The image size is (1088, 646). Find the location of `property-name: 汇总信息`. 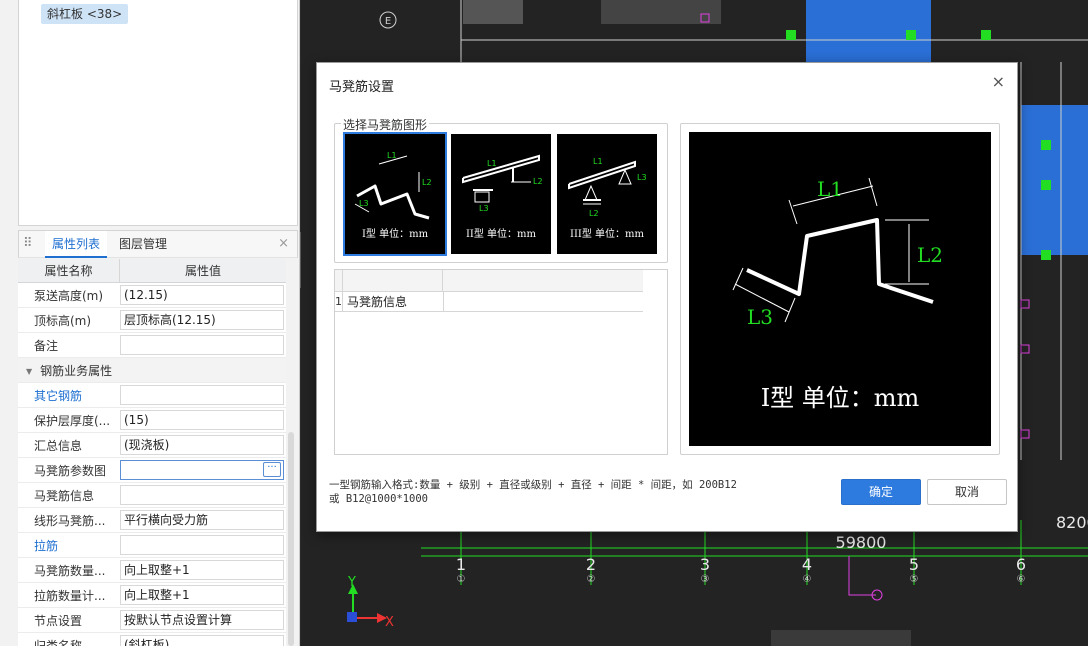

property-name: 汇总信息 is located at coordinates (58, 445).